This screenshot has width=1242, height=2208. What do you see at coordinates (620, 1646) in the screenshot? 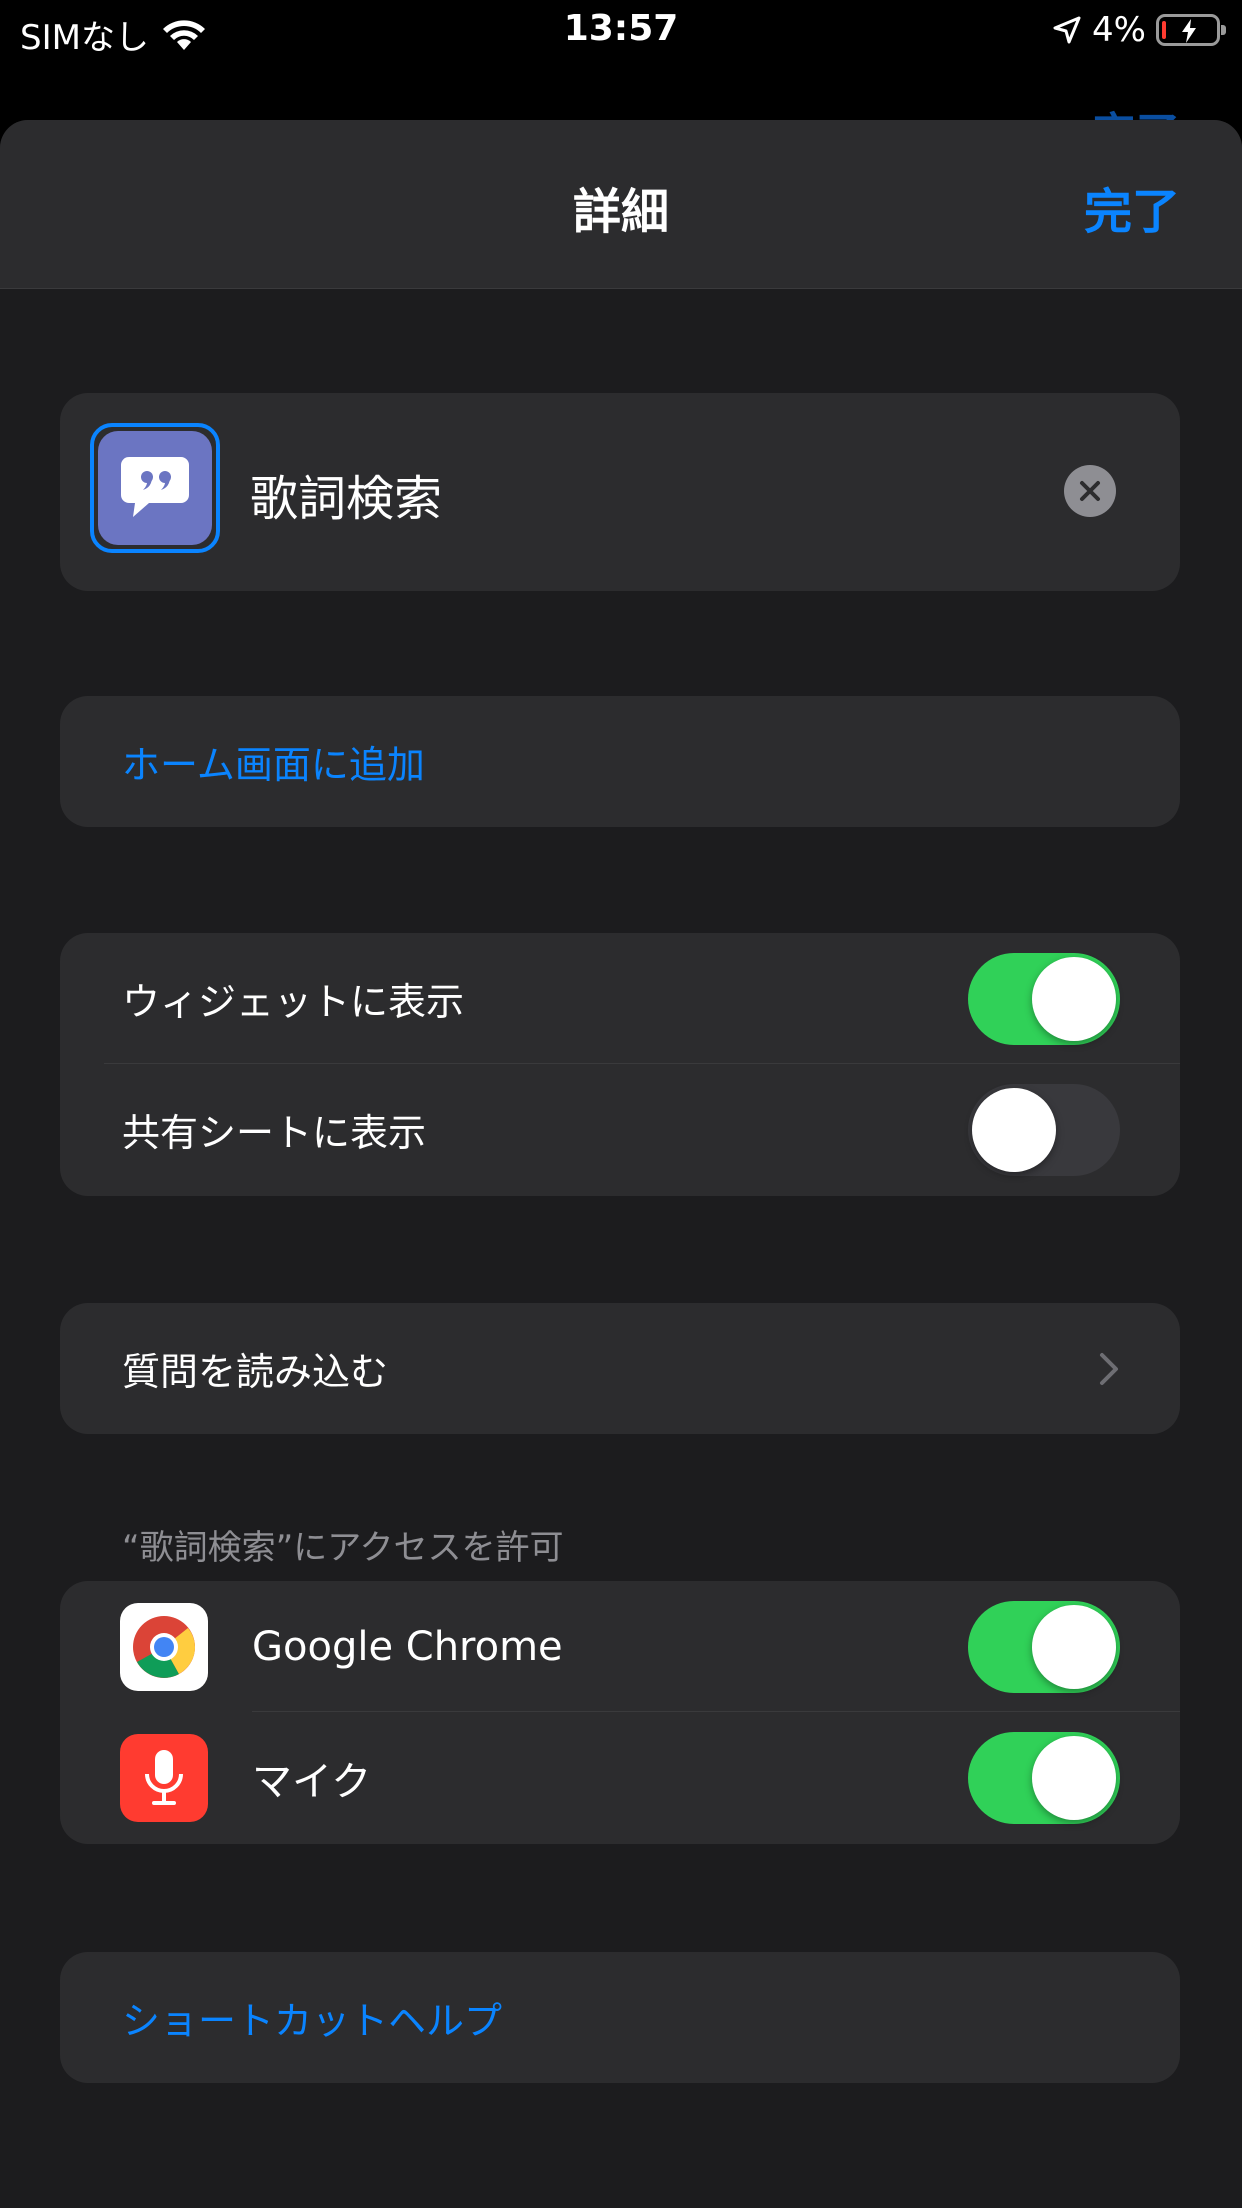
I see `chrome-access-row: Google Chrome` at bounding box center [620, 1646].